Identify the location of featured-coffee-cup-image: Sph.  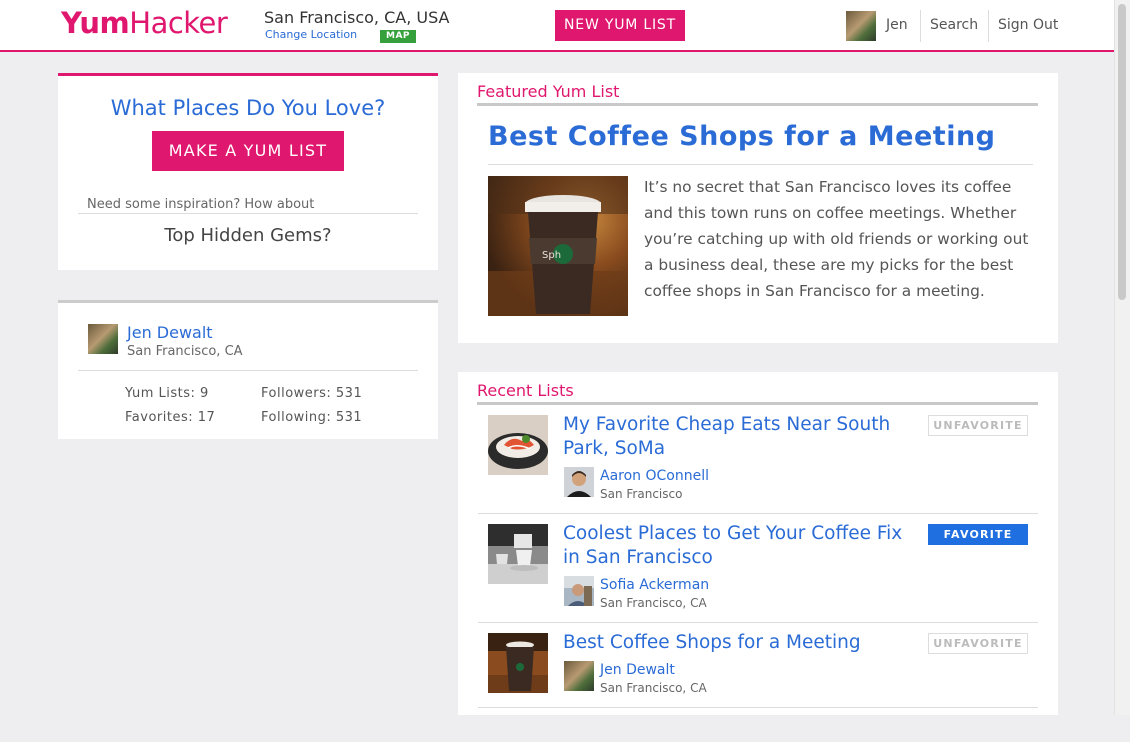
(558, 246).